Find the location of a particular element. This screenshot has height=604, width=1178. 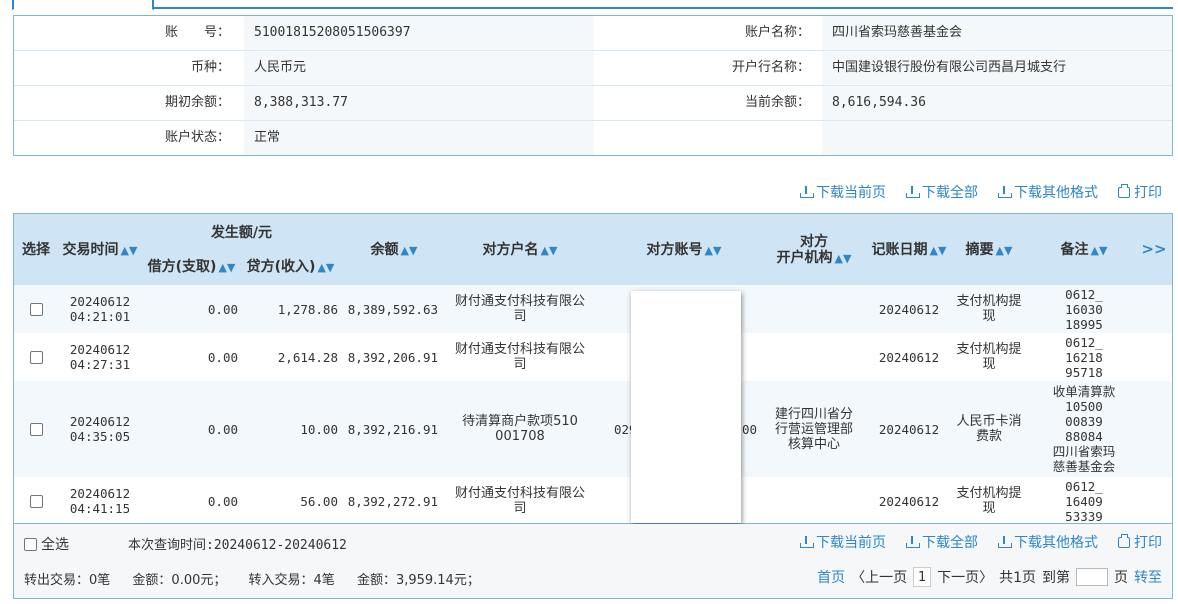

tab-active is located at coordinates (83, 5).